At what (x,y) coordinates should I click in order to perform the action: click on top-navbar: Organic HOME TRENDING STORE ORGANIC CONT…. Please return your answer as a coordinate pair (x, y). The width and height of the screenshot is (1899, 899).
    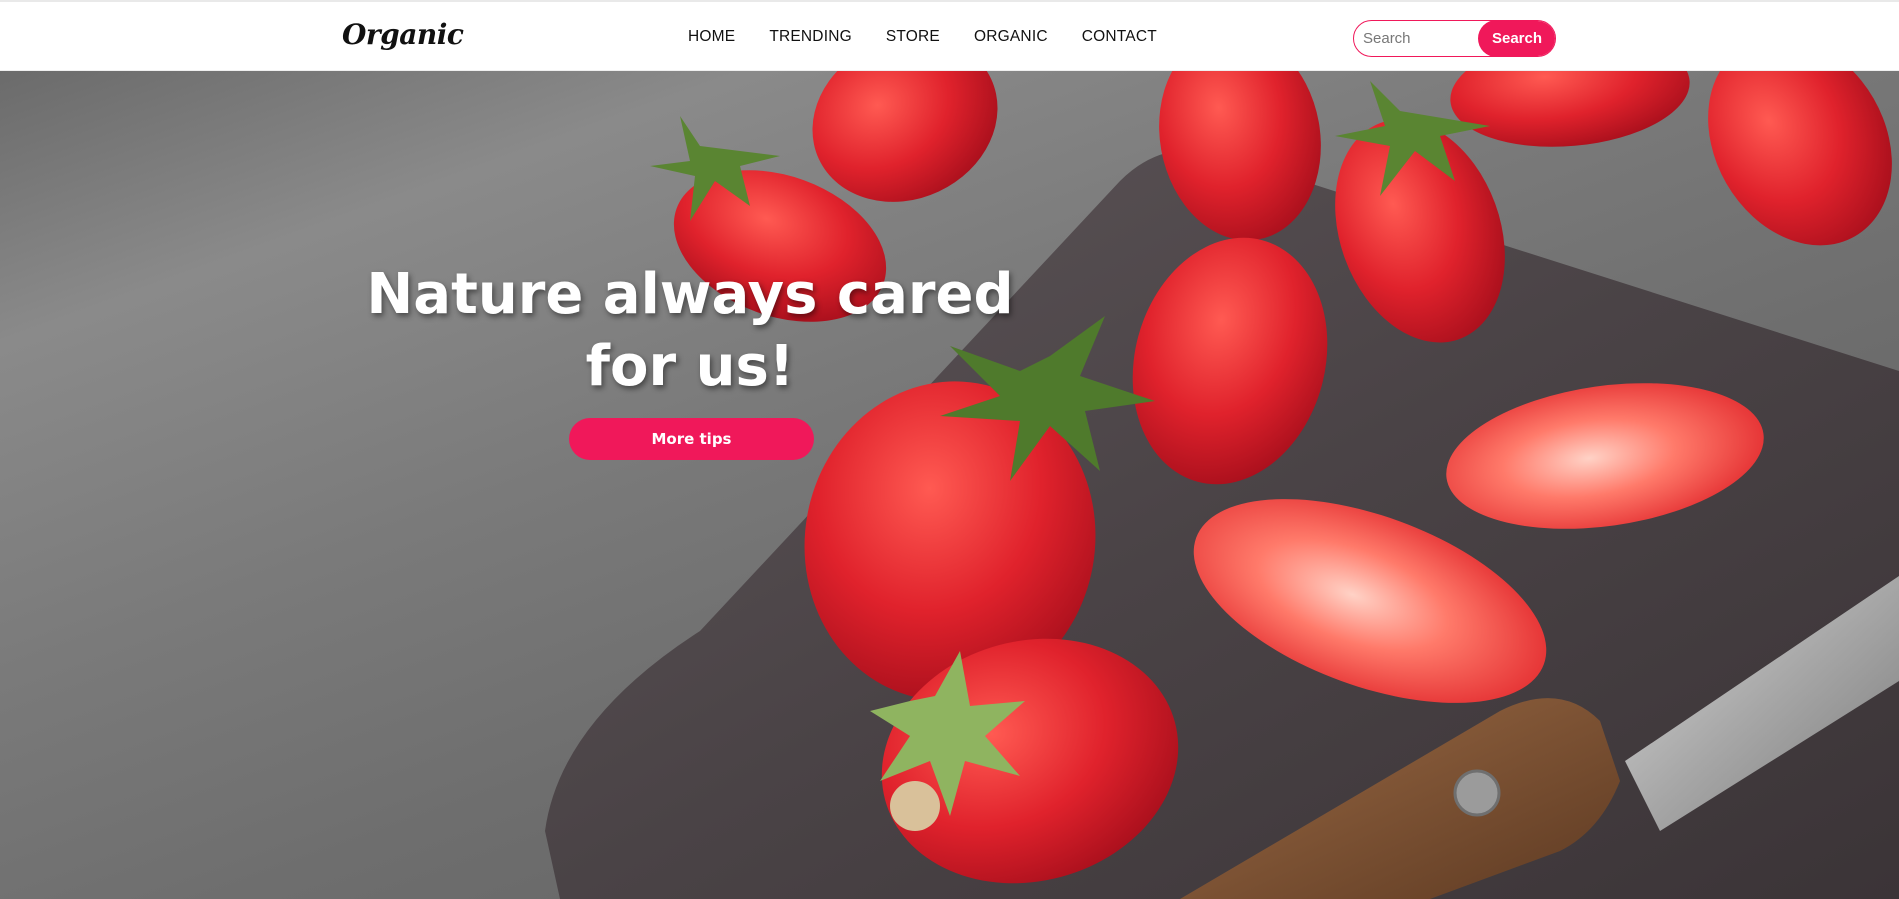
    Looking at the image, I should click on (949, 35).